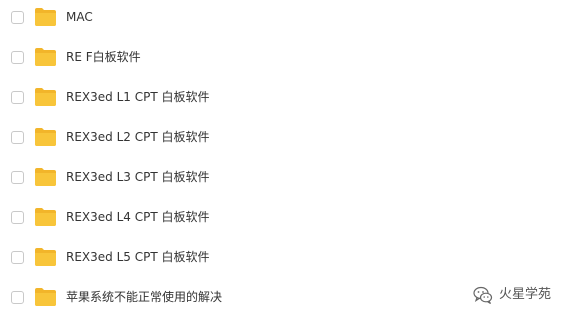 The width and height of the screenshot is (572, 320). Describe the element at coordinates (483, 295) in the screenshot. I see `wechat-icon` at that location.